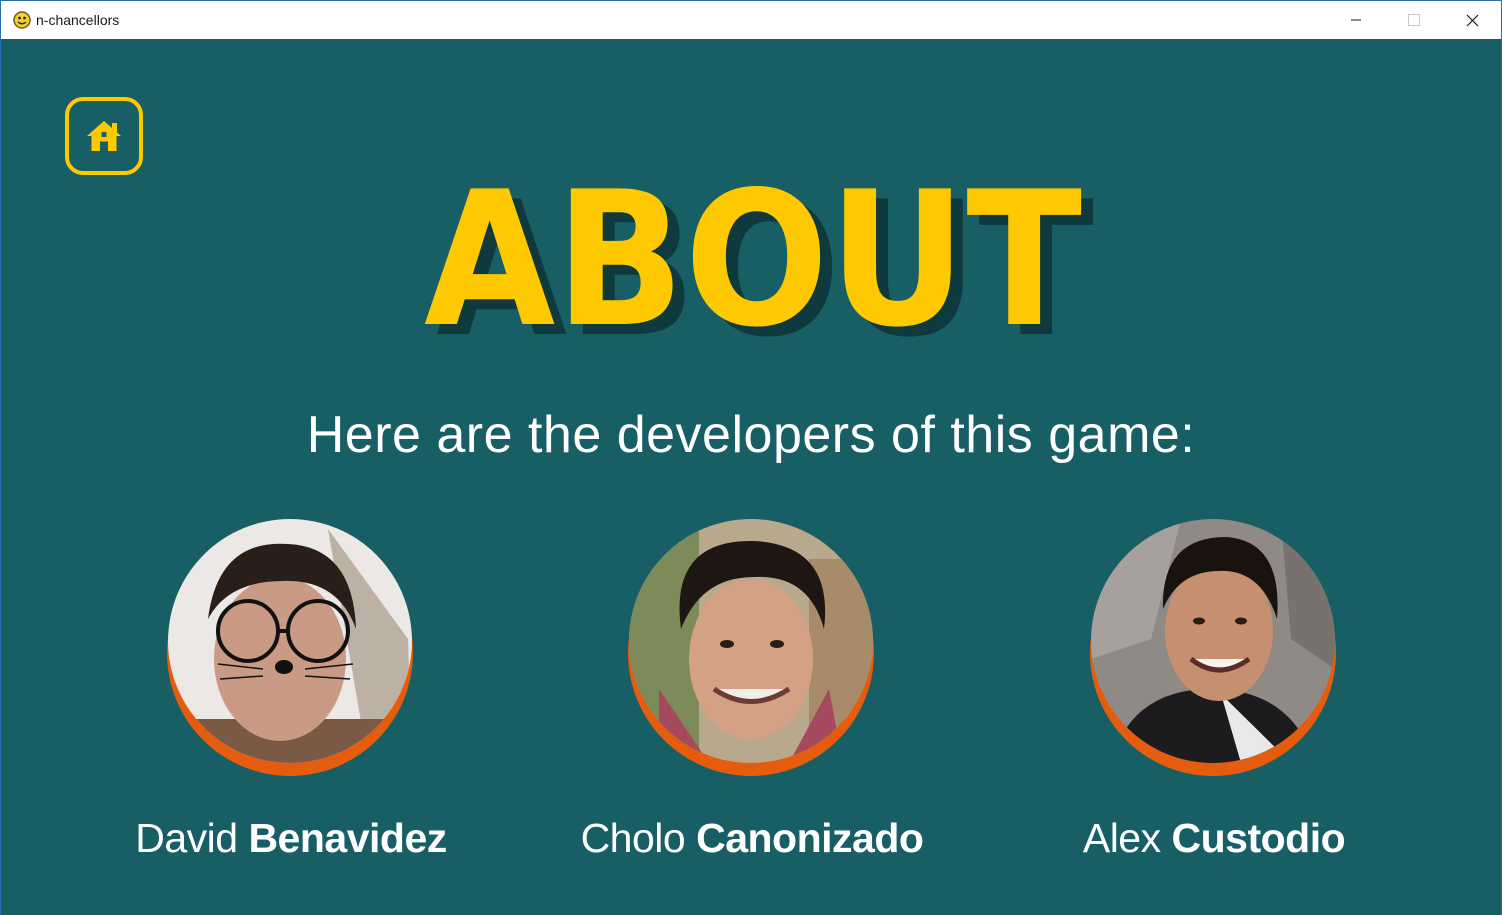 This screenshot has width=1502, height=915. What do you see at coordinates (1121, 838) in the screenshot?
I see `developer-first-name: Alex` at bounding box center [1121, 838].